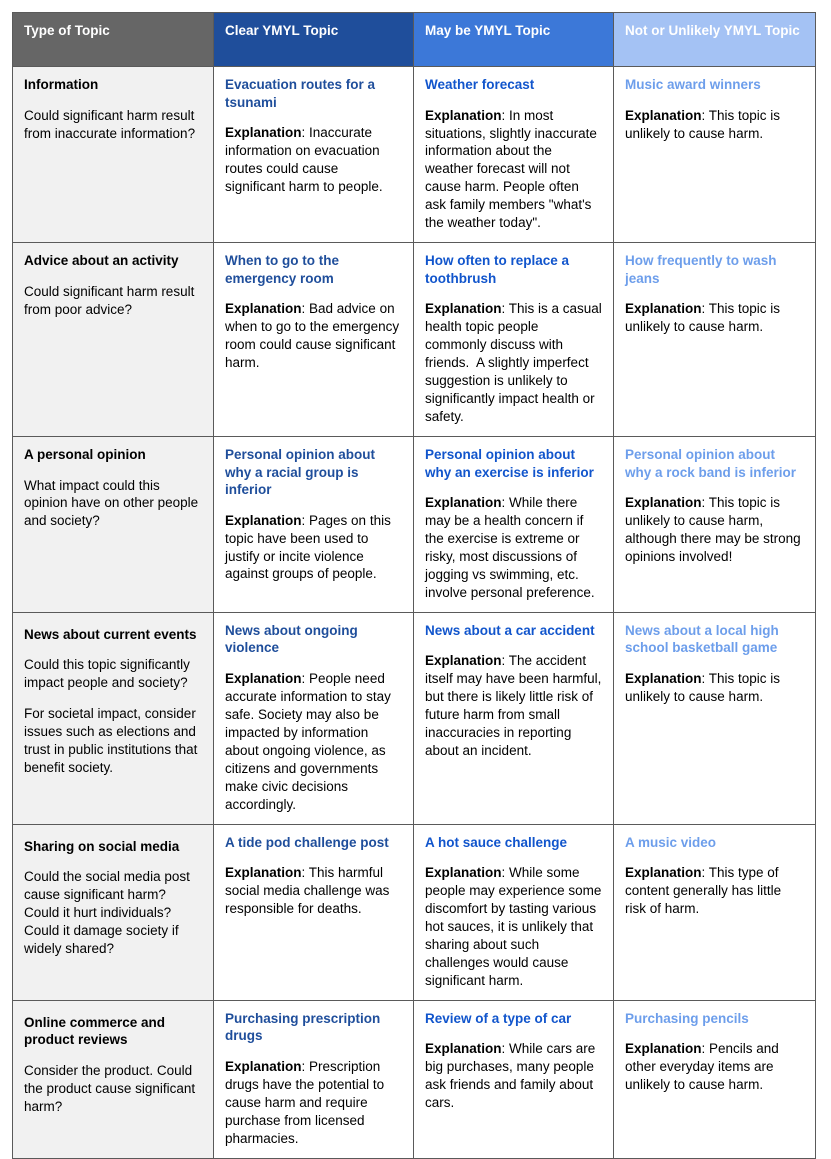  I want to click on column-header-may-be-ymyl: May be YMYL Topic, so click(513, 39).